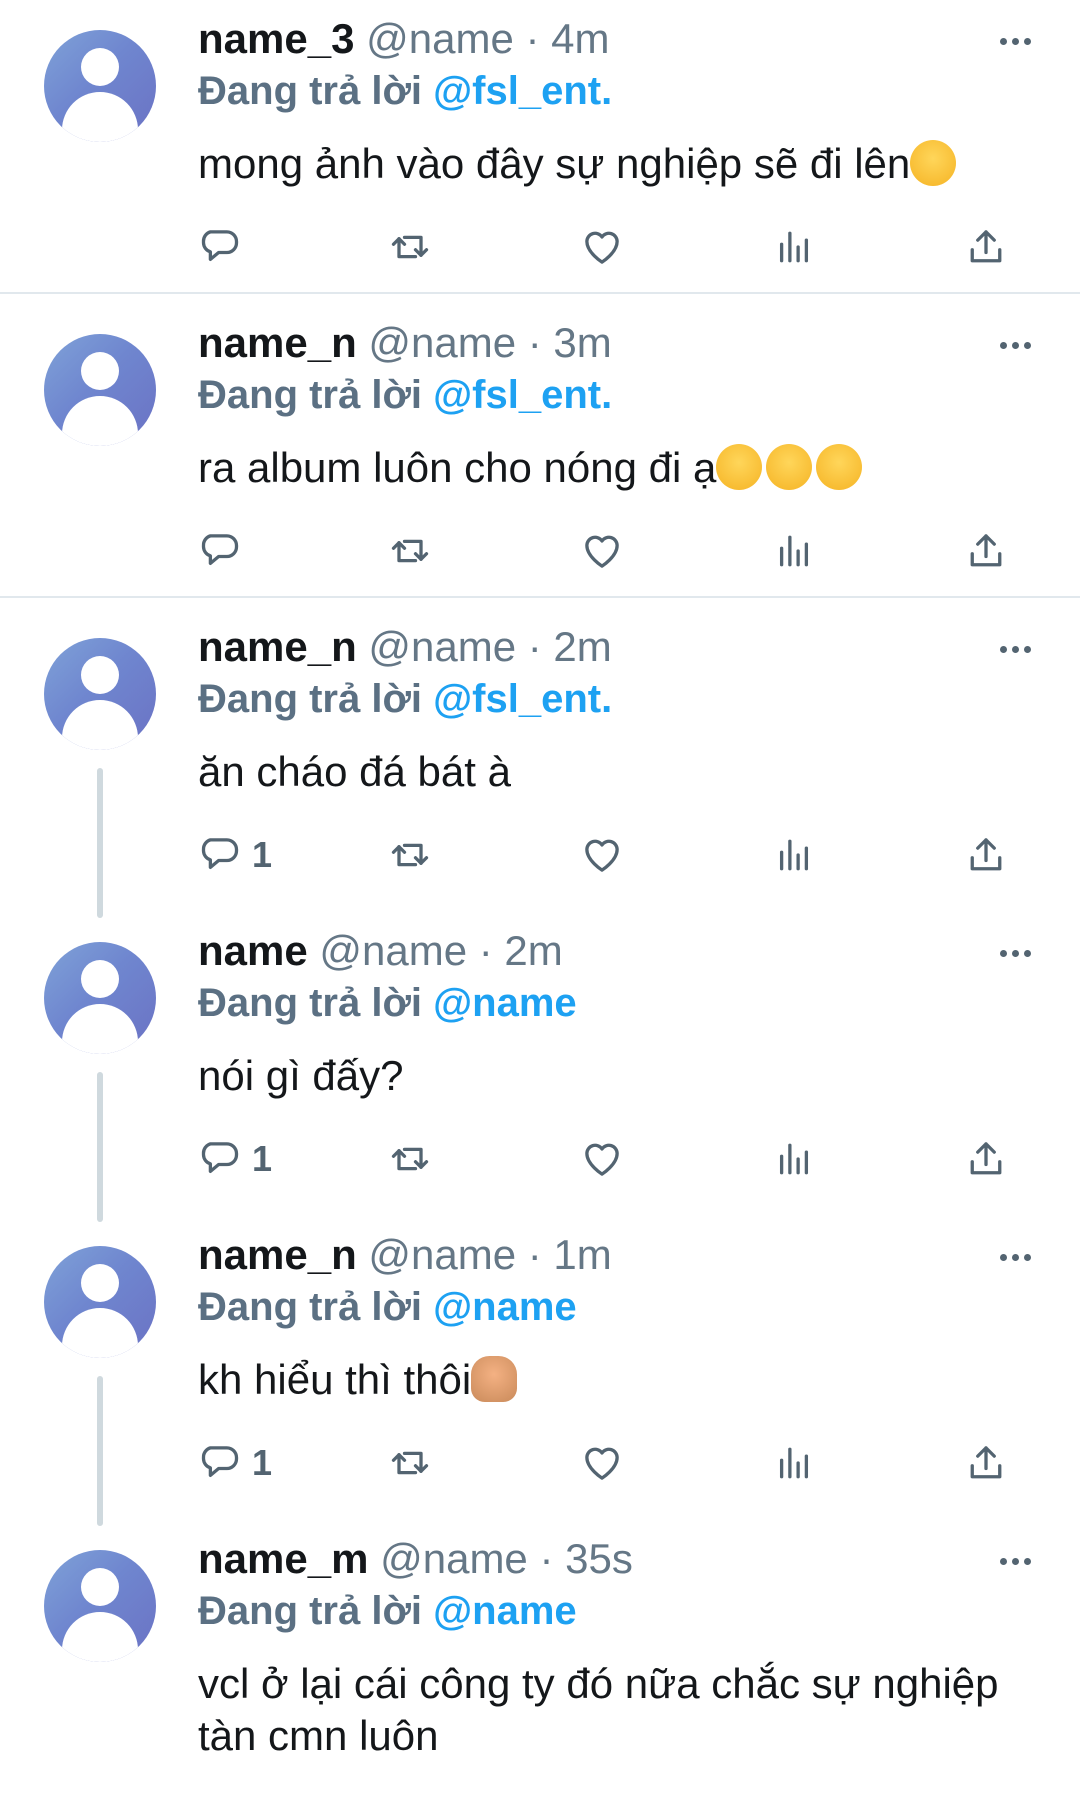 The width and height of the screenshot is (1080, 1800). What do you see at coordinates (494, 1379) in the screenshot?
I see `person-shrugging-emoji` at bounding box center [494, 1379].